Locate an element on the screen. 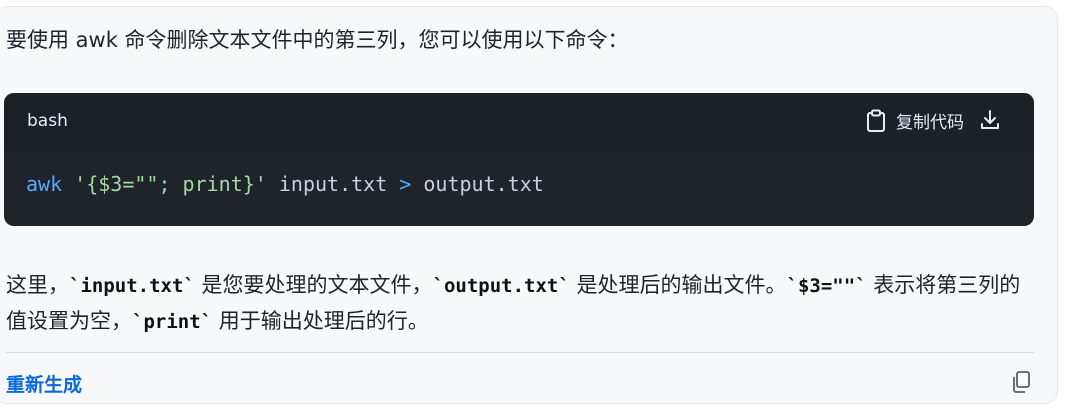 This screenshot has height=409, width=1080. code-token-redirect: > is located at coordinates (405, 184).